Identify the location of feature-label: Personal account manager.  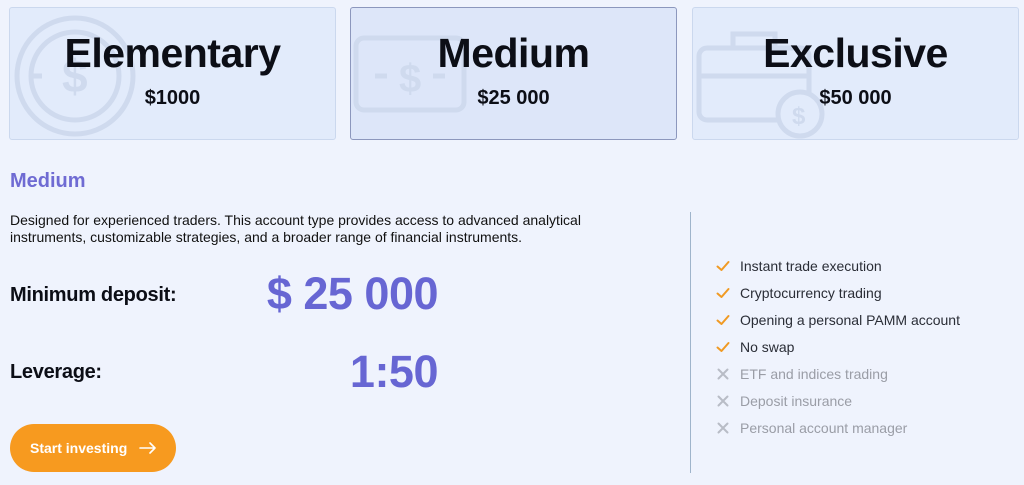
(824, 427).